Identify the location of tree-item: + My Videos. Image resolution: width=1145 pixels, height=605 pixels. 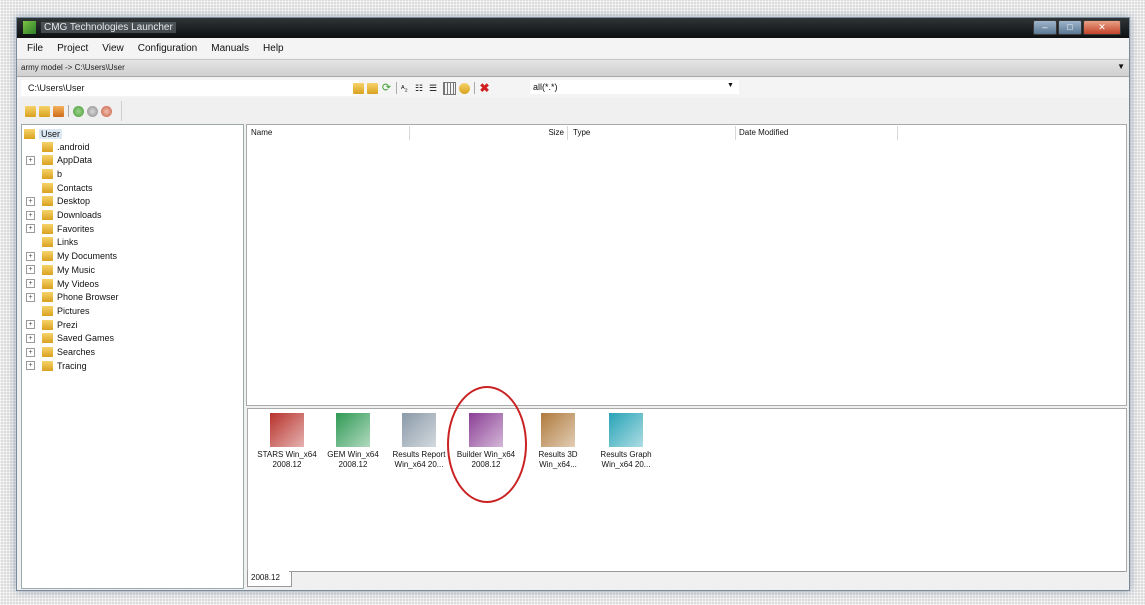
(62, 283).